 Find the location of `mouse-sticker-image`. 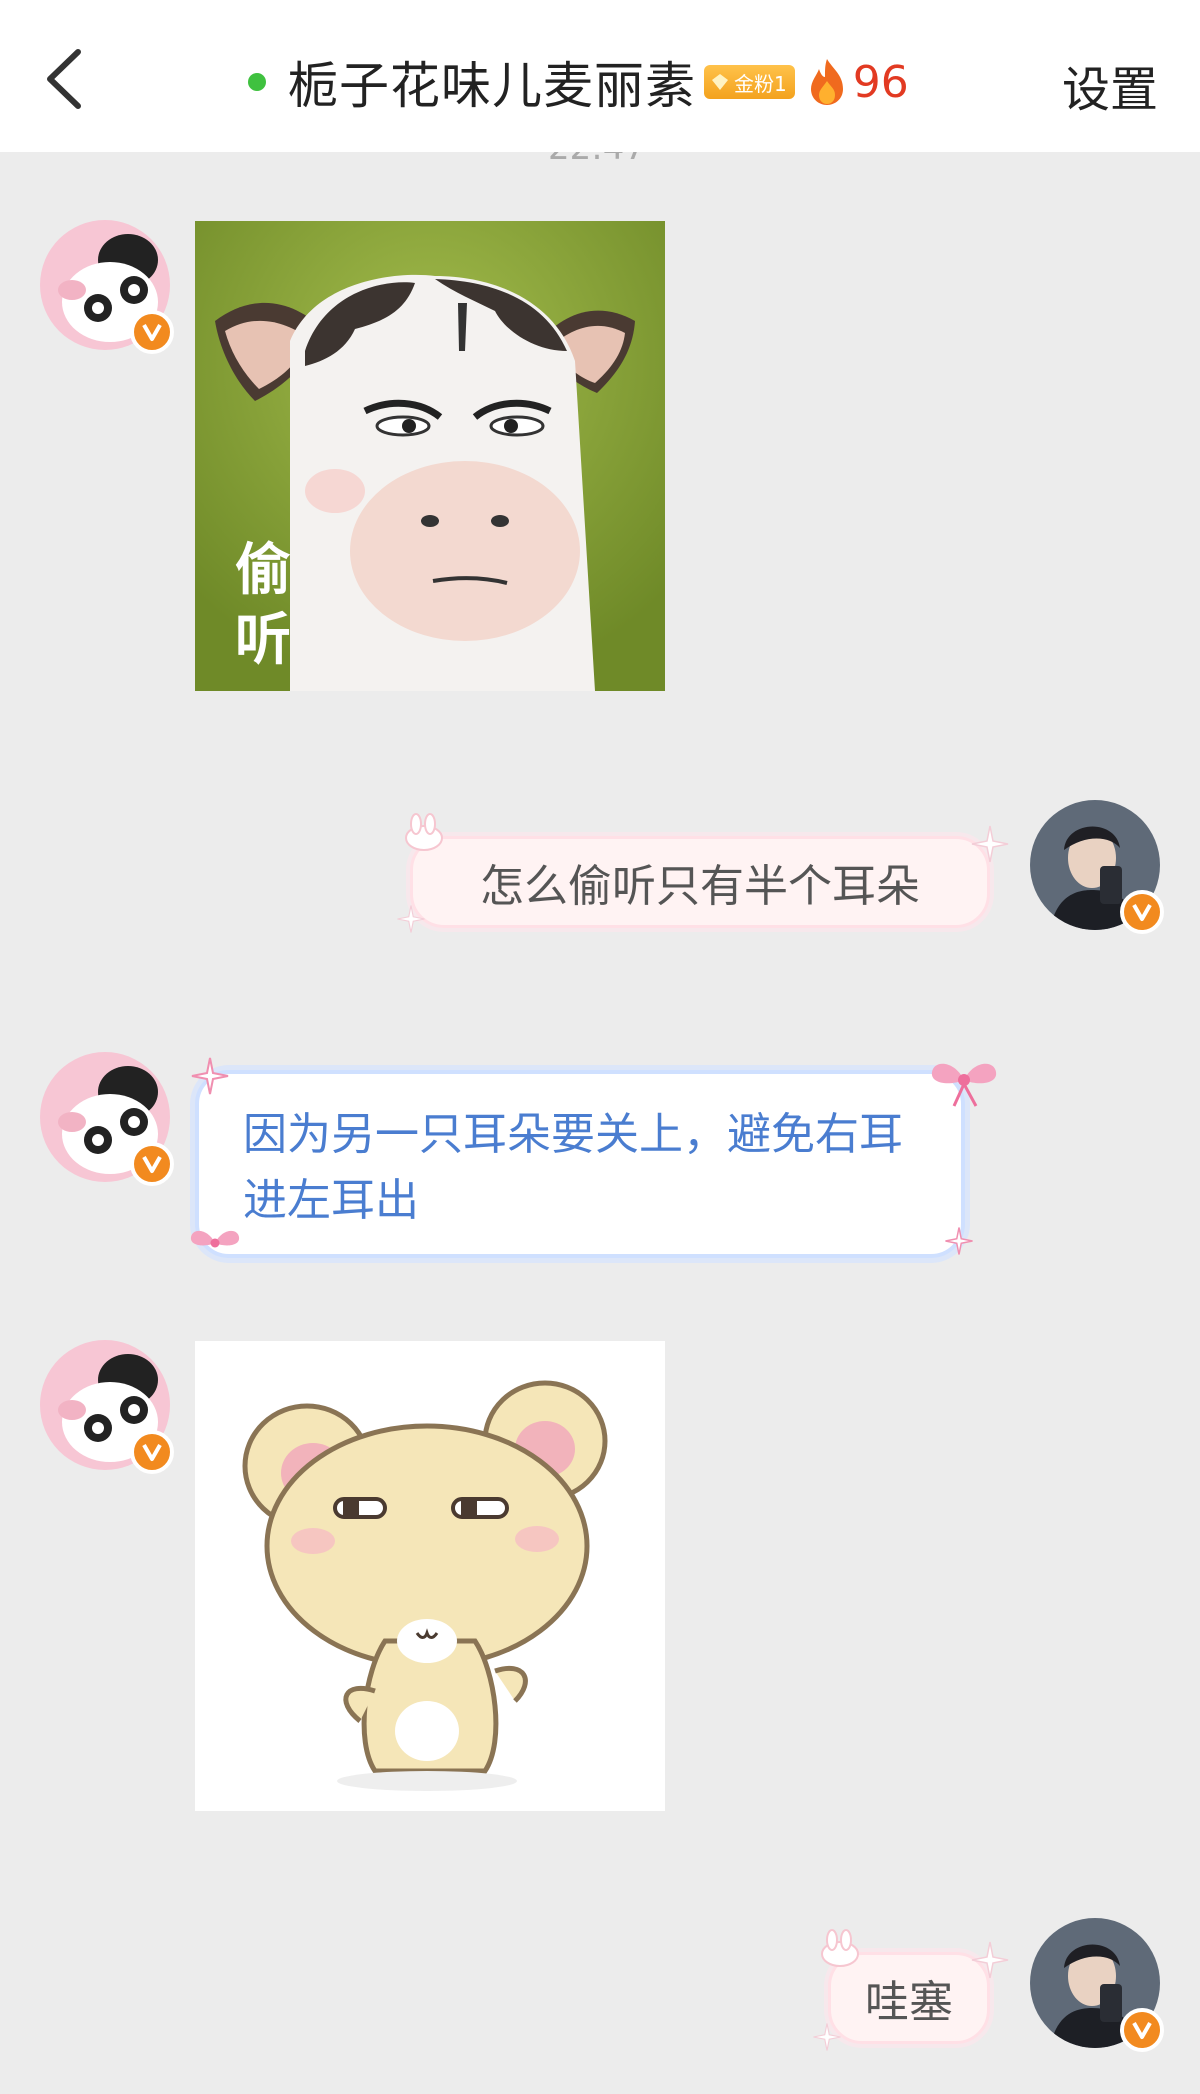

mouse-sticker-image is located at coordinates (430, 1576).